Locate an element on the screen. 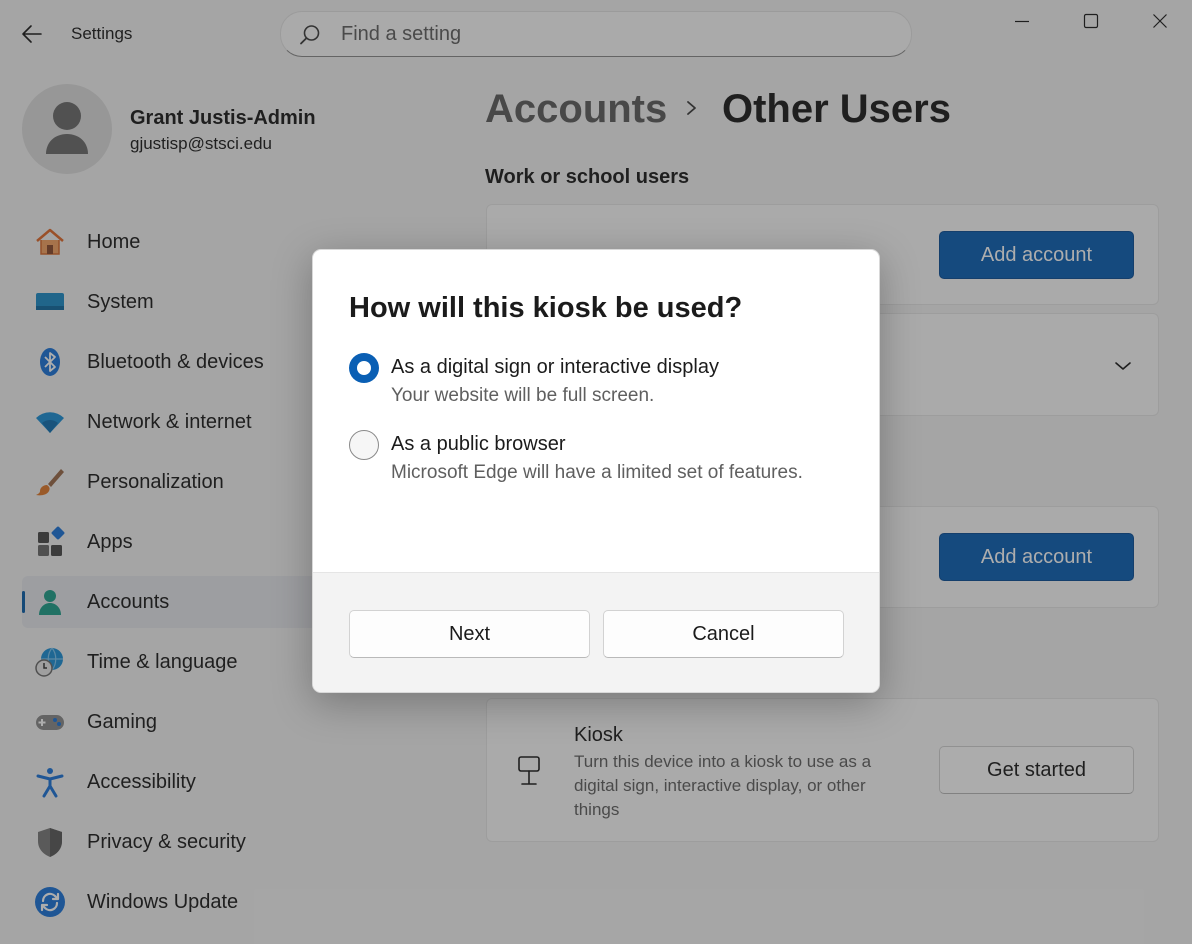  radio-public-browser is located at coordinates (364, 445).